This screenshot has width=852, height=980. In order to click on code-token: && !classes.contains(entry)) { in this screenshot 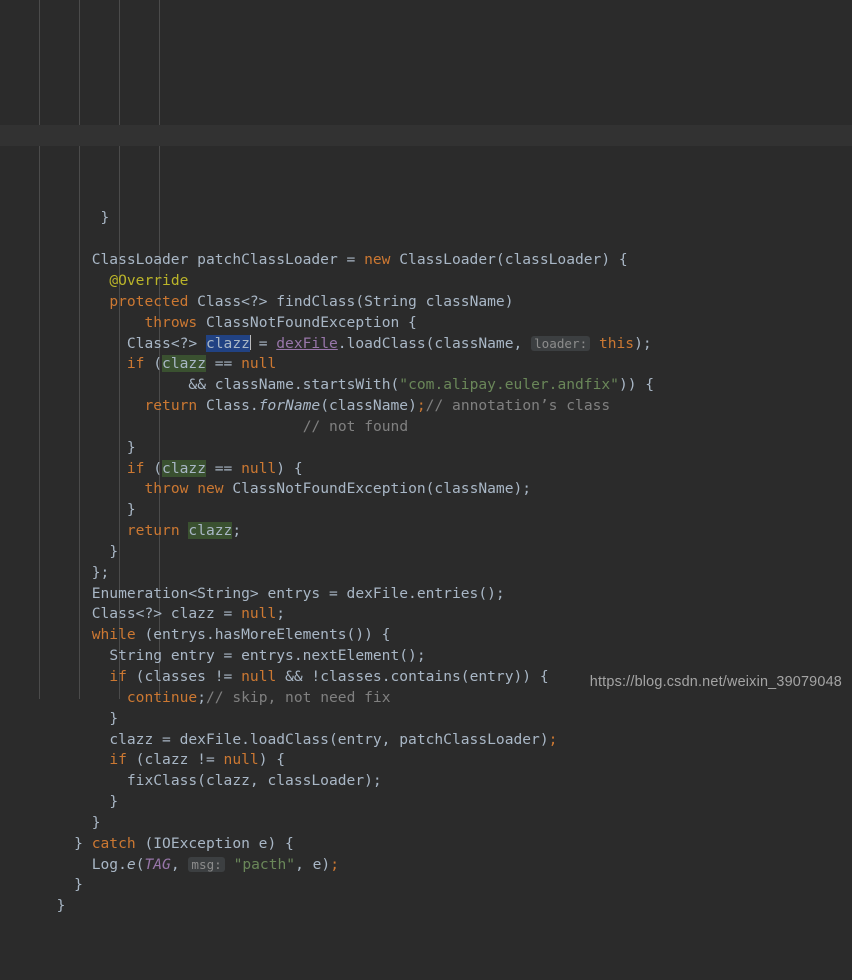, I will do `click(412, 676)`.